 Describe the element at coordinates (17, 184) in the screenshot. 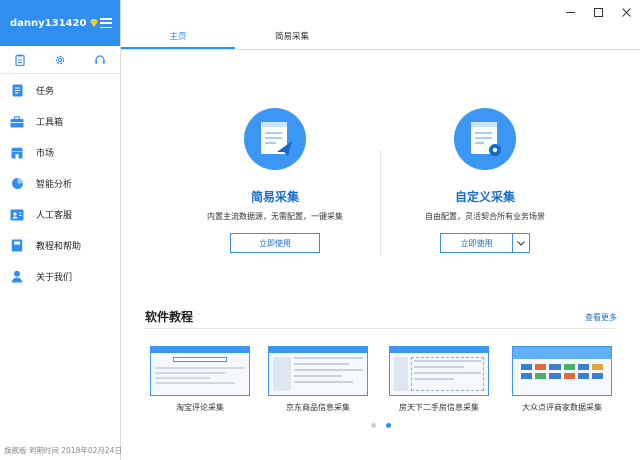

I see `pie-chart-icon` at that location.